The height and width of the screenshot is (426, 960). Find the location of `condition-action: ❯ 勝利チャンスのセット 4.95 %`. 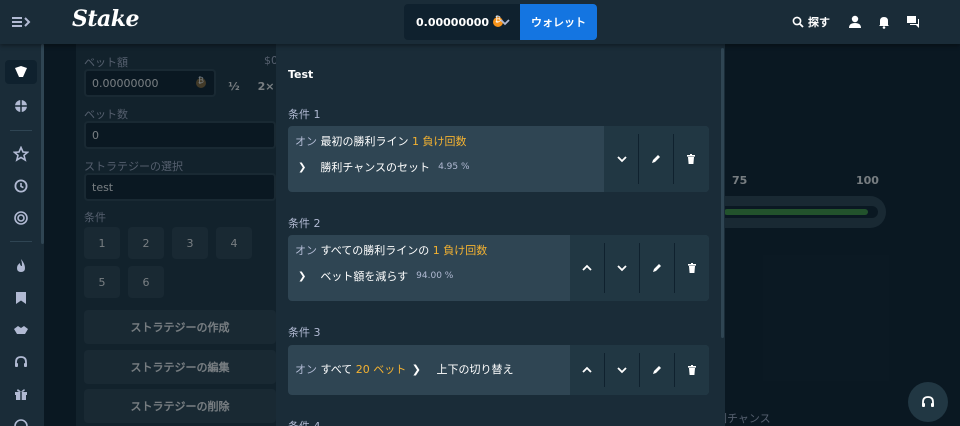

condition-action: ❯ 勝利チャンスのセット 4.95 % is located at coordinates (384, 167).